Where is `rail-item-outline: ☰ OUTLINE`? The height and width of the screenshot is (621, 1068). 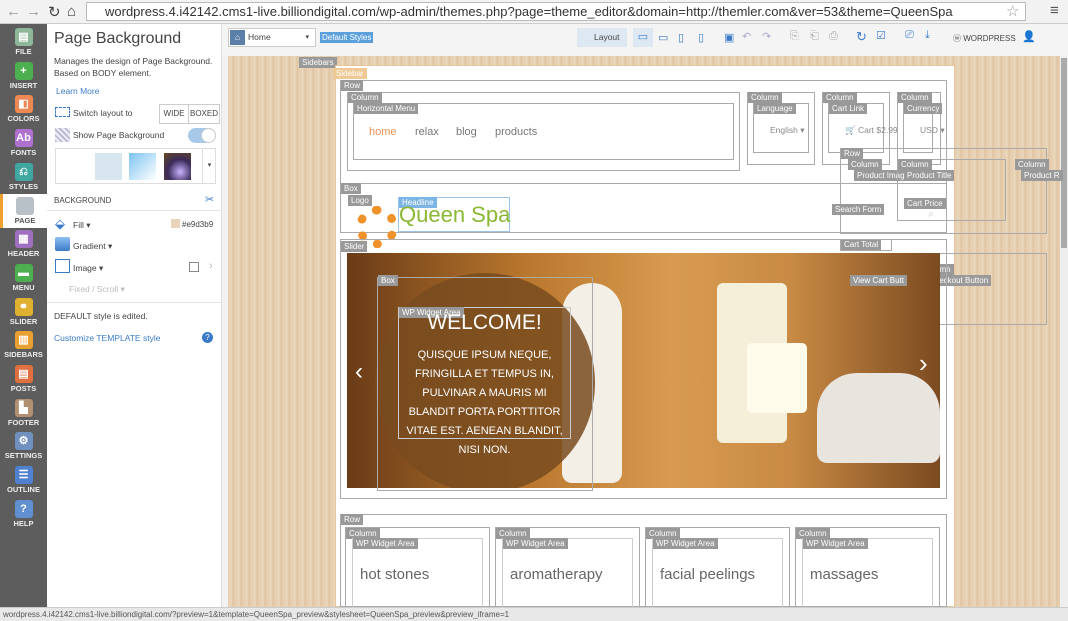
rail-item-outline: ☰ OUTLINE is located at coordinates (23, 480).